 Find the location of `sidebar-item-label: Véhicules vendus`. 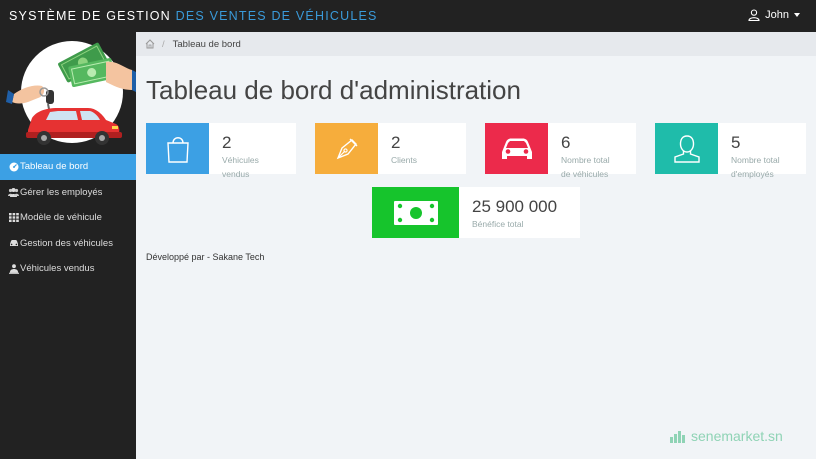

sidebar-item-label: Véhicules vendus is located at coordinates (57, 269).